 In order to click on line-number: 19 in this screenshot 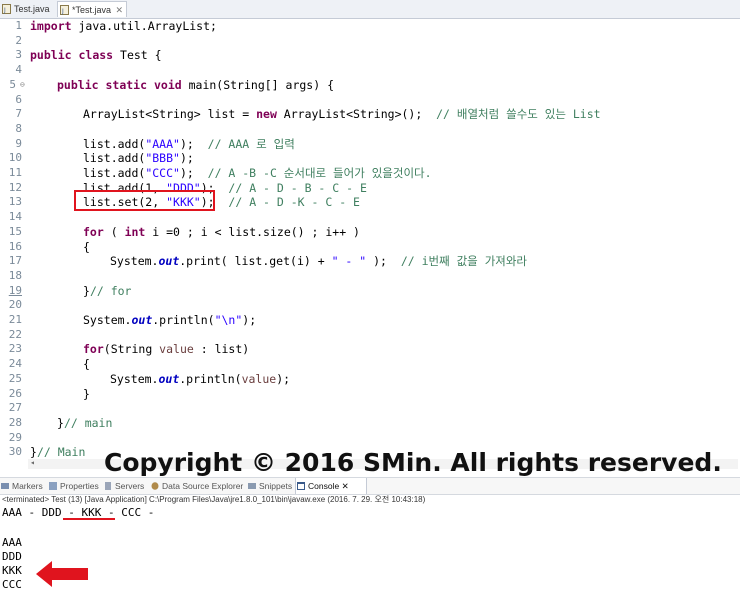, I will do `click(15, 290)`.